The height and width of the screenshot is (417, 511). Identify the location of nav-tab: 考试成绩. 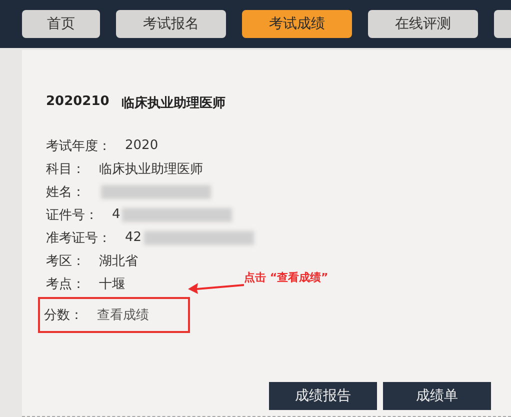
(297, 24).